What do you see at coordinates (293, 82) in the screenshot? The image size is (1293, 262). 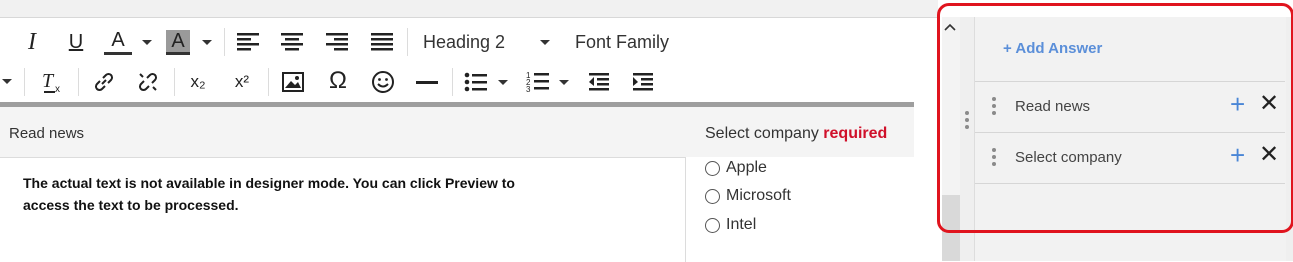 I see `image-icon` at bounding box center [293, 82].